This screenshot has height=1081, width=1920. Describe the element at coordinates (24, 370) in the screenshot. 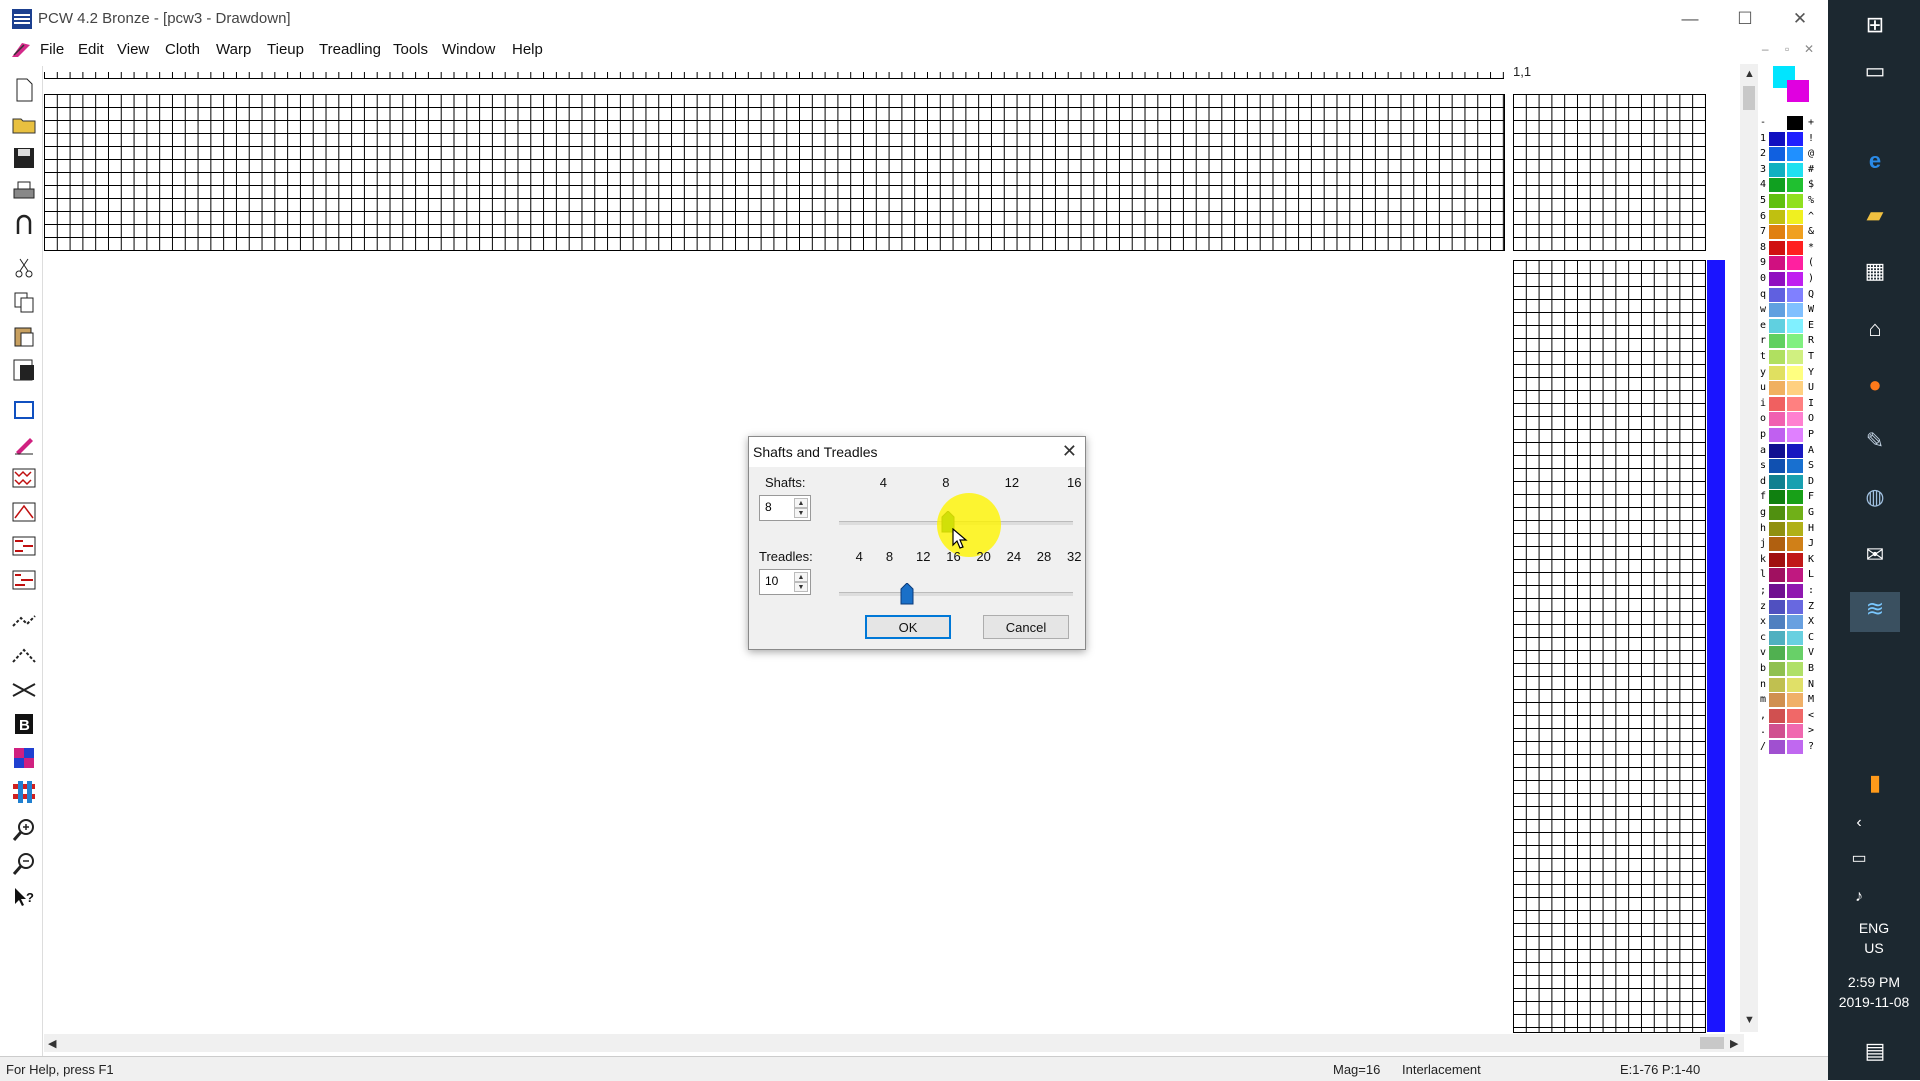

I see `paste-special-icon` at that location.